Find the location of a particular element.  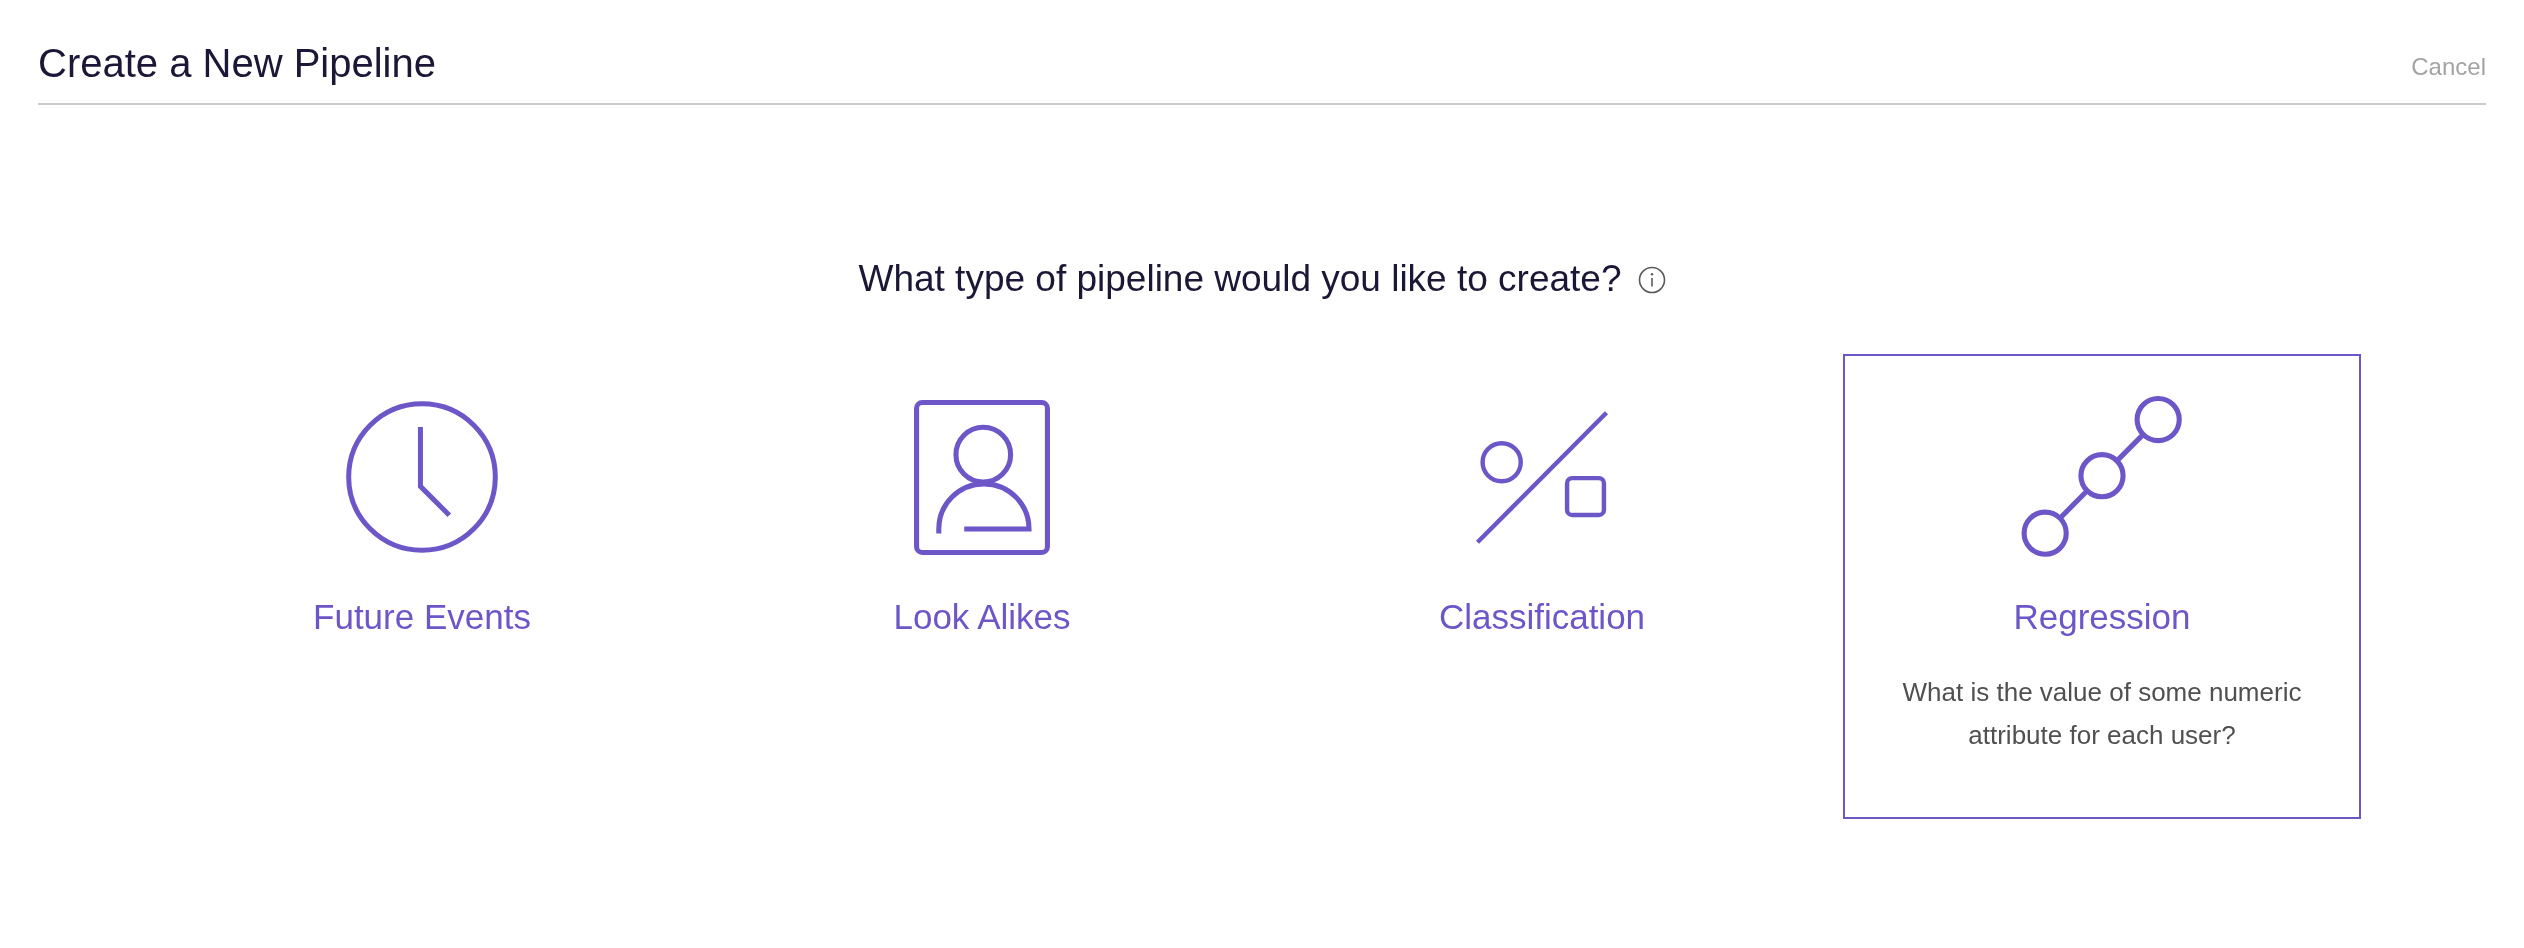

pipeline-type-card: Regression What is the value of some numeric attribute for each user? is located at coordinates (2102, 586).